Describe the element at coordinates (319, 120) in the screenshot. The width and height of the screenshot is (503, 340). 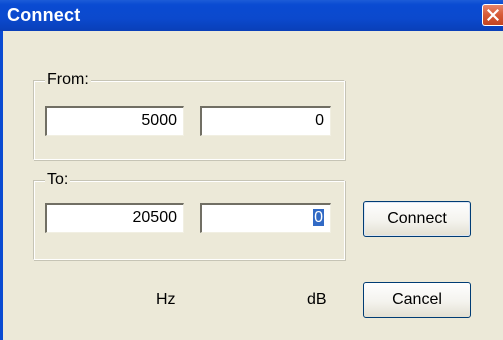
I see `from-level-value: 0` at that location.